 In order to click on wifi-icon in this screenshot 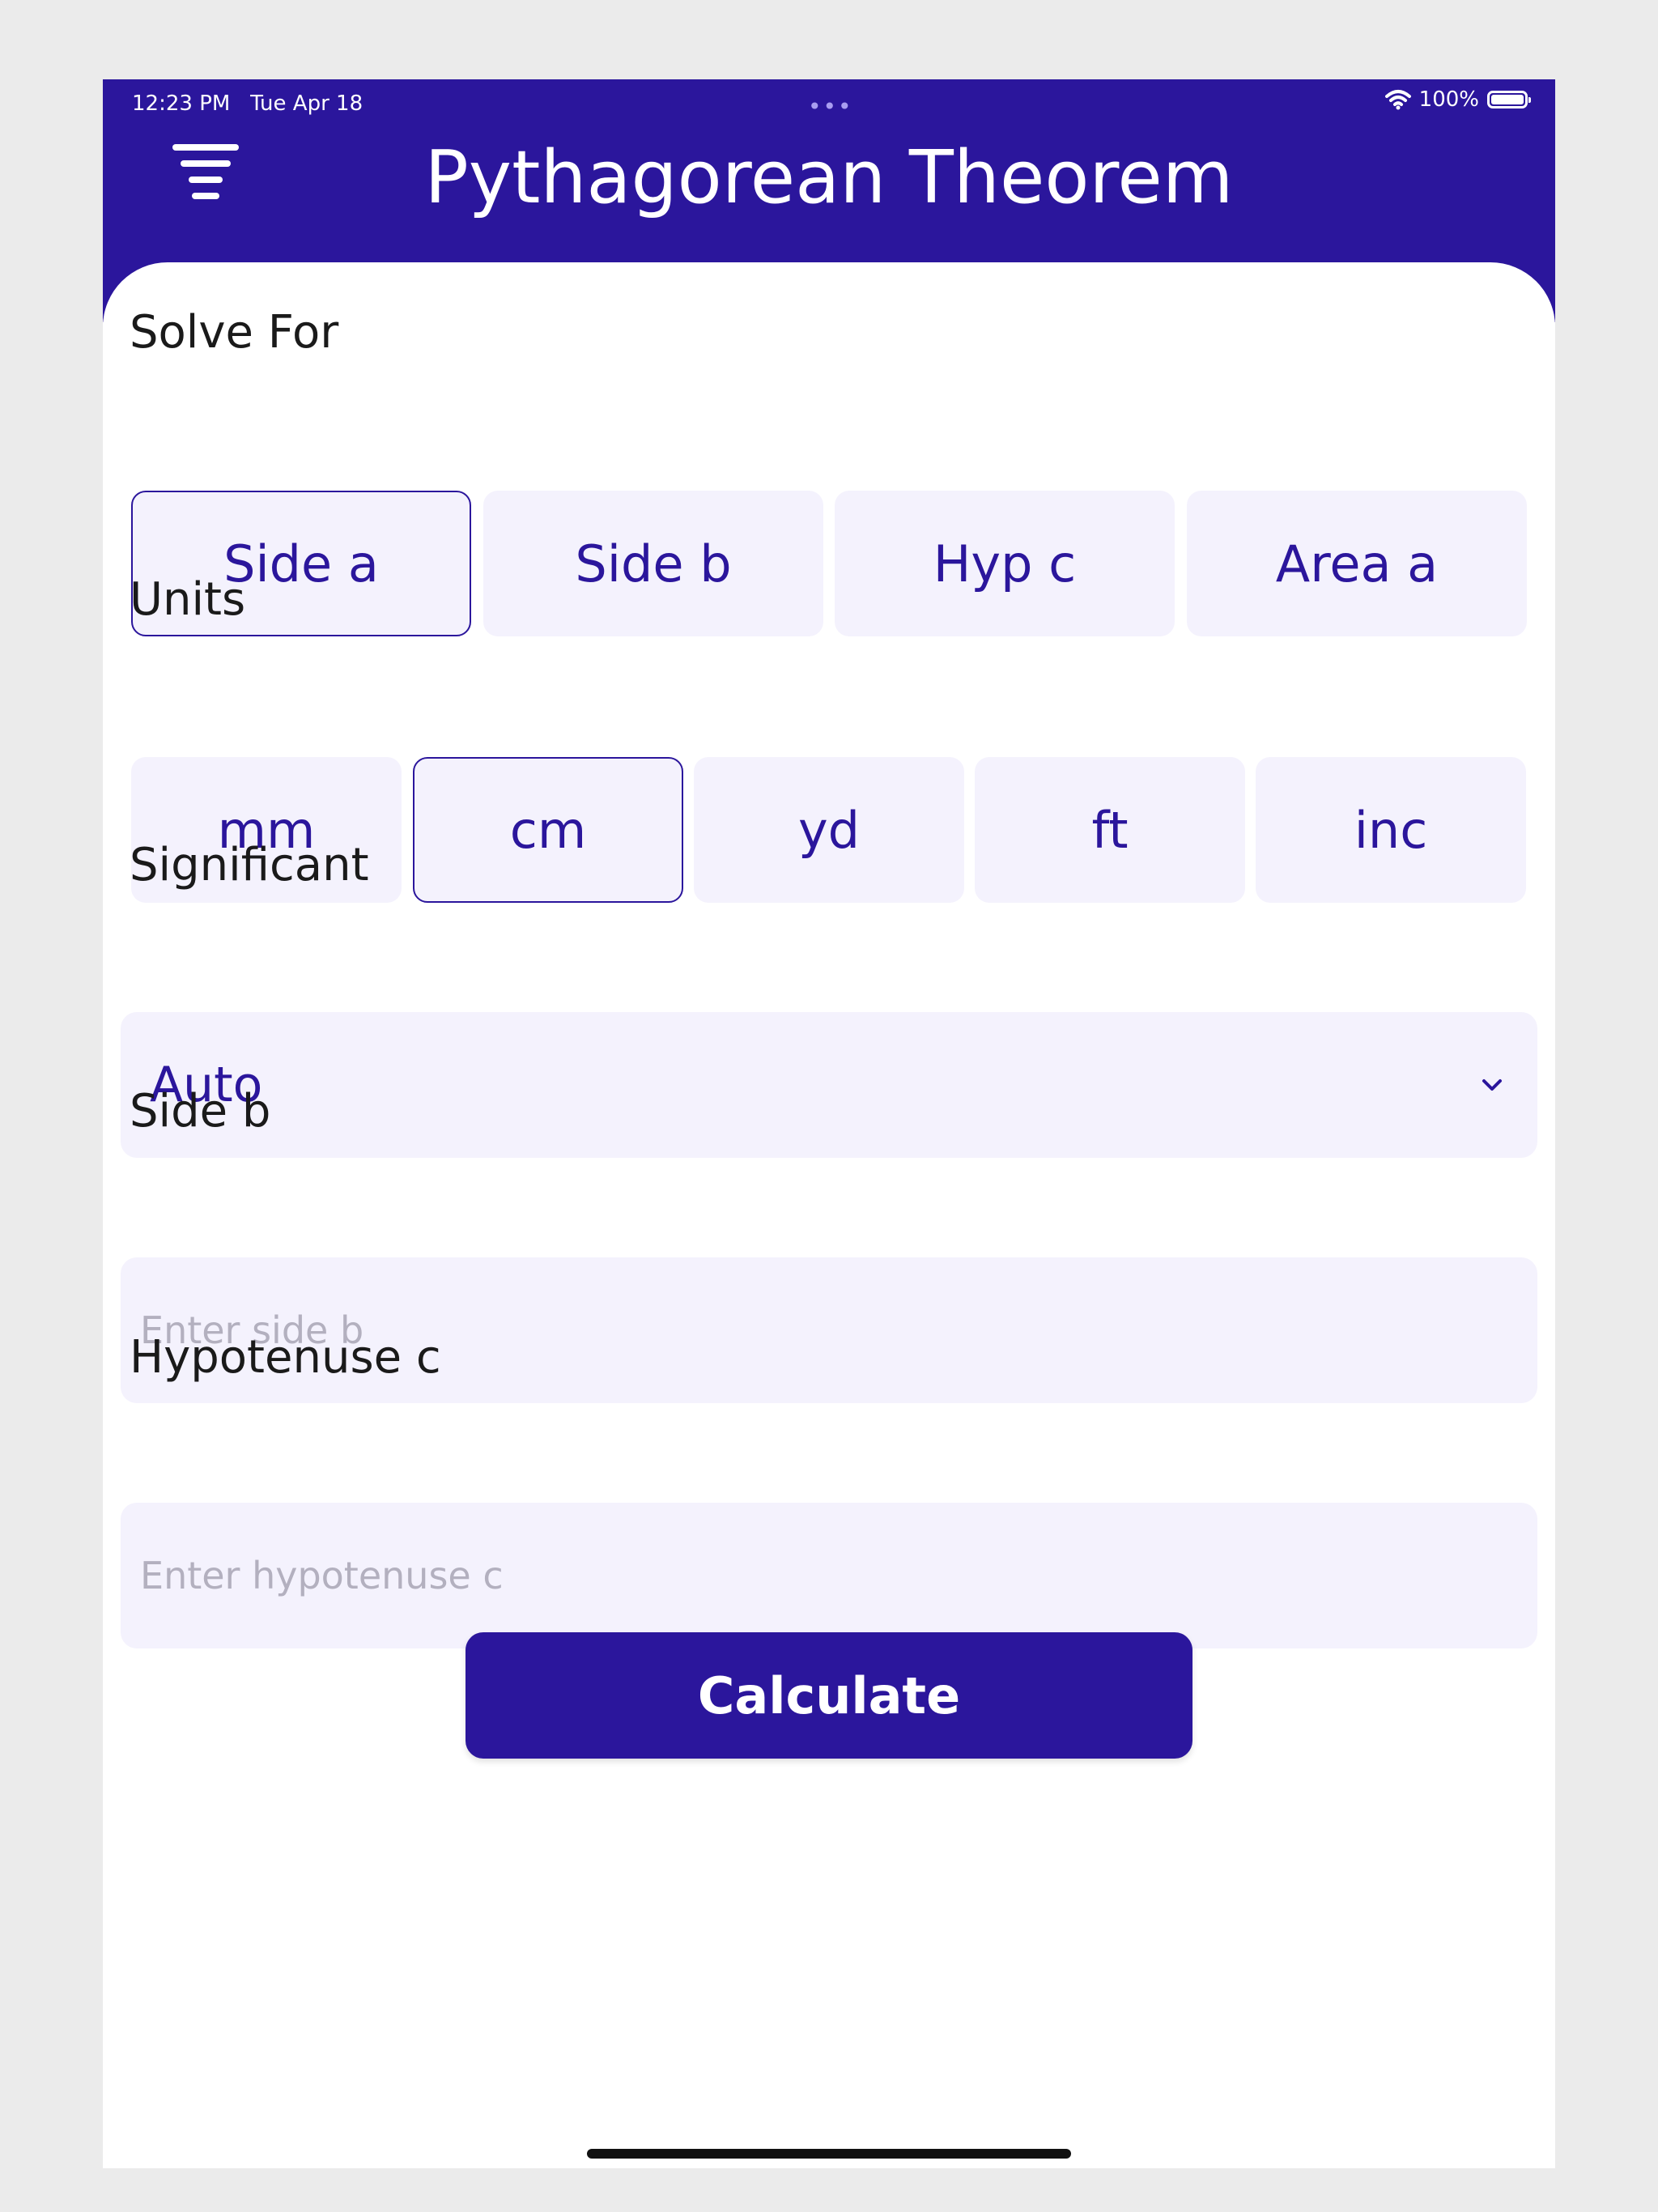, I will do `click(1397, 100)`.